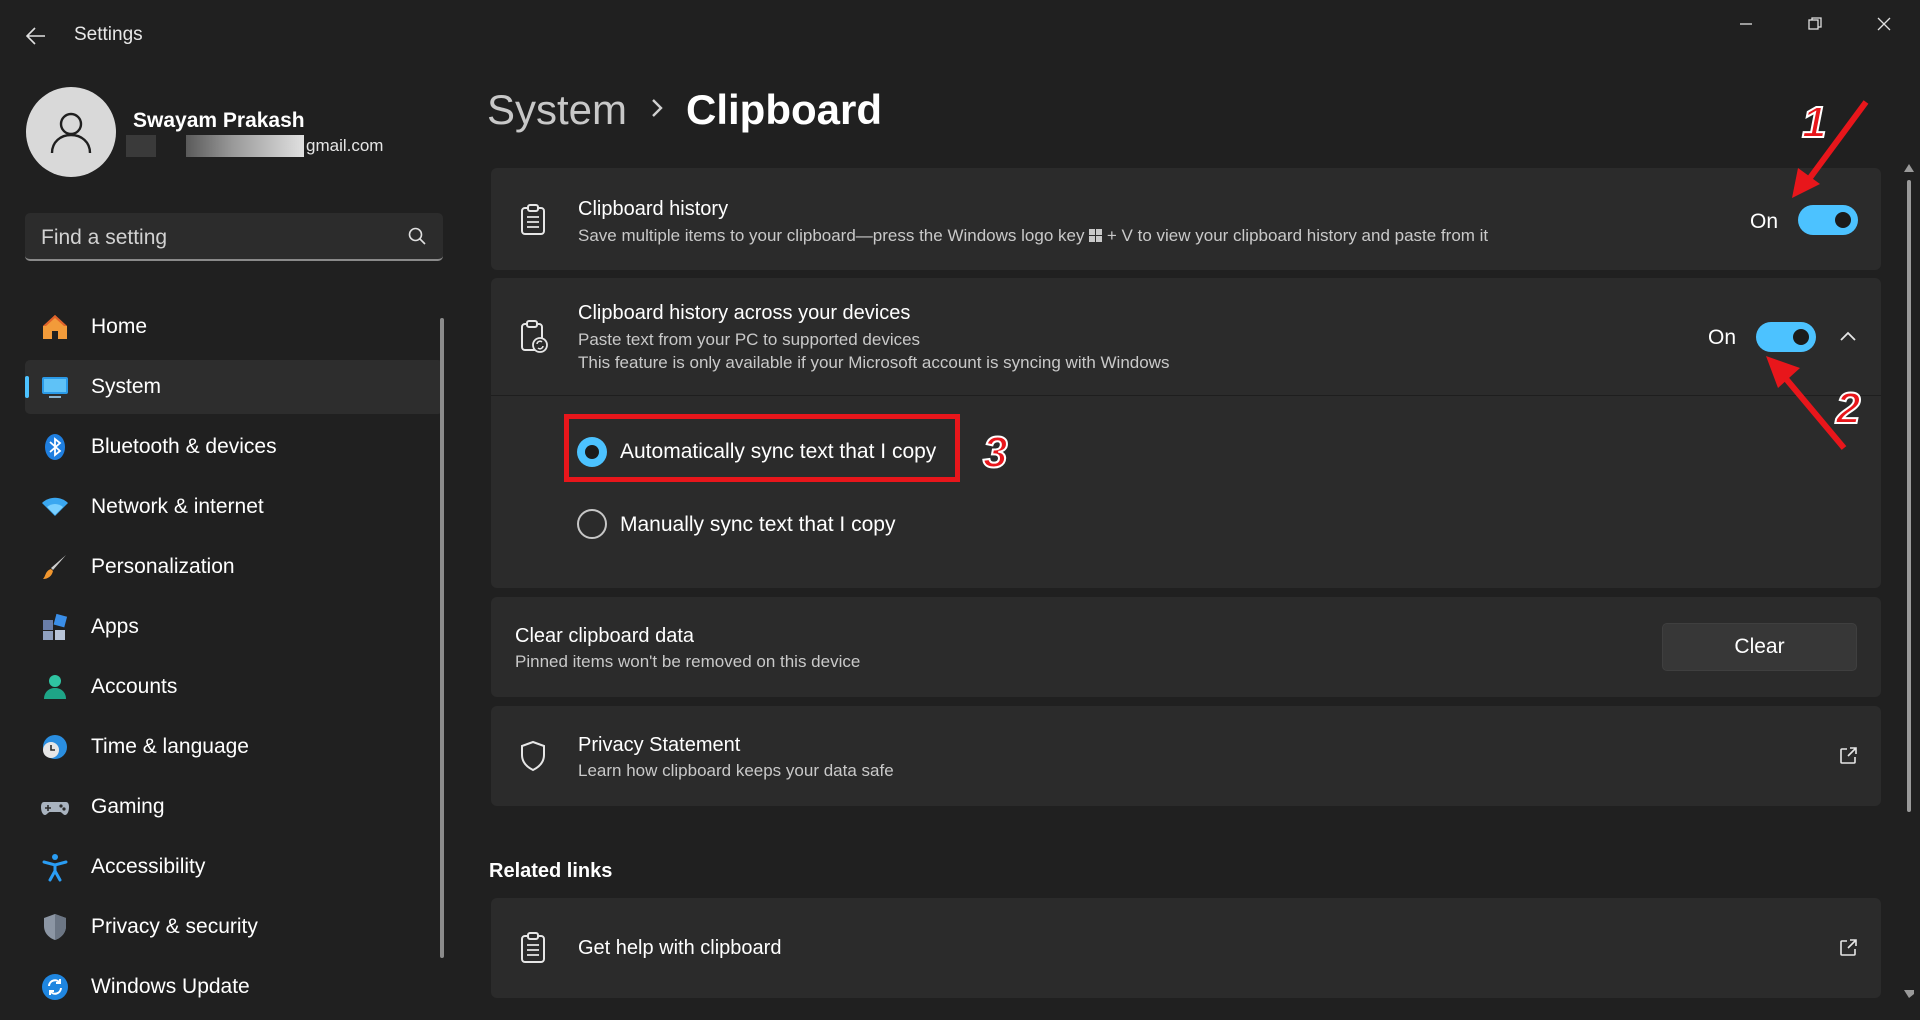  Describe the element at coordinates (1848, 337) in the screenshot. I see `chevron-up-icon` at that location.